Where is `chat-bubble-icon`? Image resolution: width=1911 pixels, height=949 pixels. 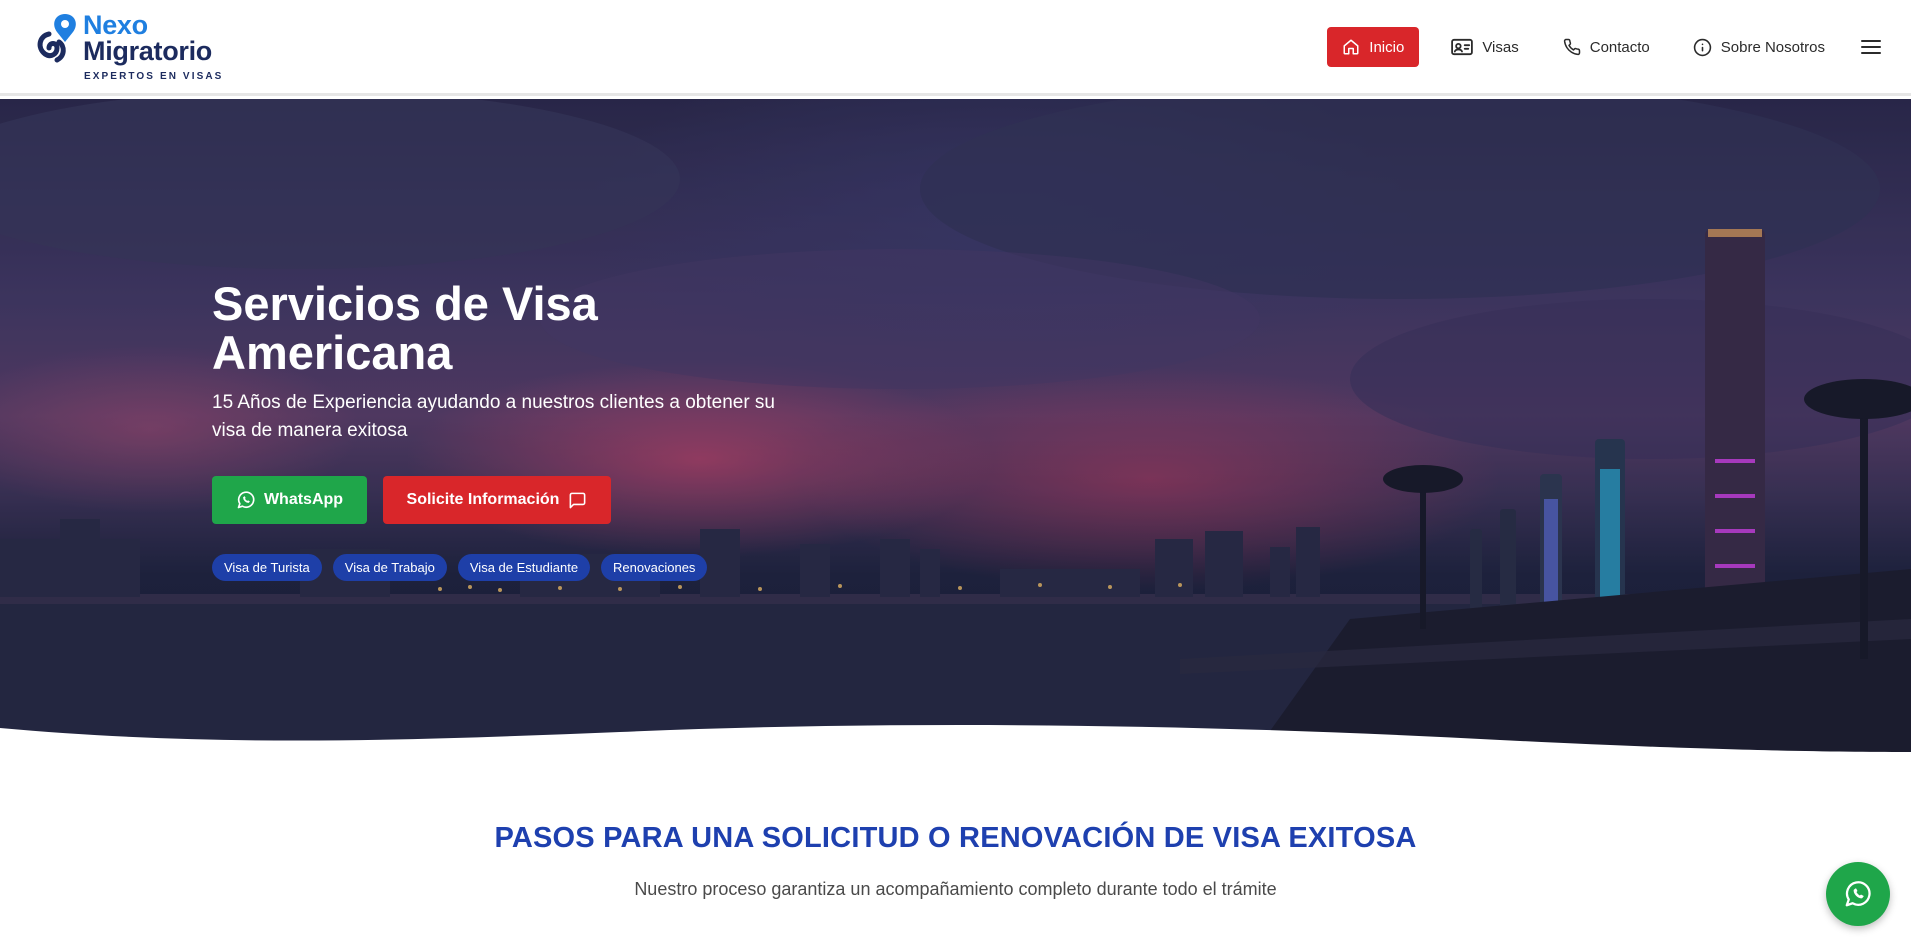
chat-bubble-icon is located at coordinates (578, 500).